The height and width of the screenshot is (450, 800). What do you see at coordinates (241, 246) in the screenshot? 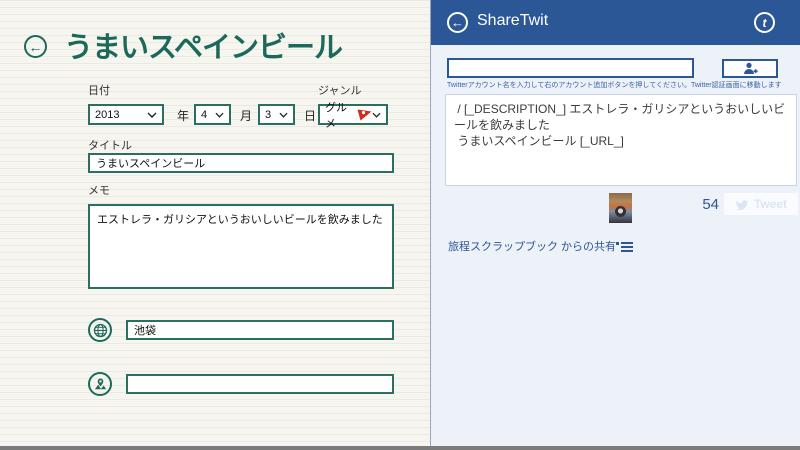
I see `memo-textarea: エストレラ・ガリシアというおいしいビールを飲みました` at bounding box center [241, 246].